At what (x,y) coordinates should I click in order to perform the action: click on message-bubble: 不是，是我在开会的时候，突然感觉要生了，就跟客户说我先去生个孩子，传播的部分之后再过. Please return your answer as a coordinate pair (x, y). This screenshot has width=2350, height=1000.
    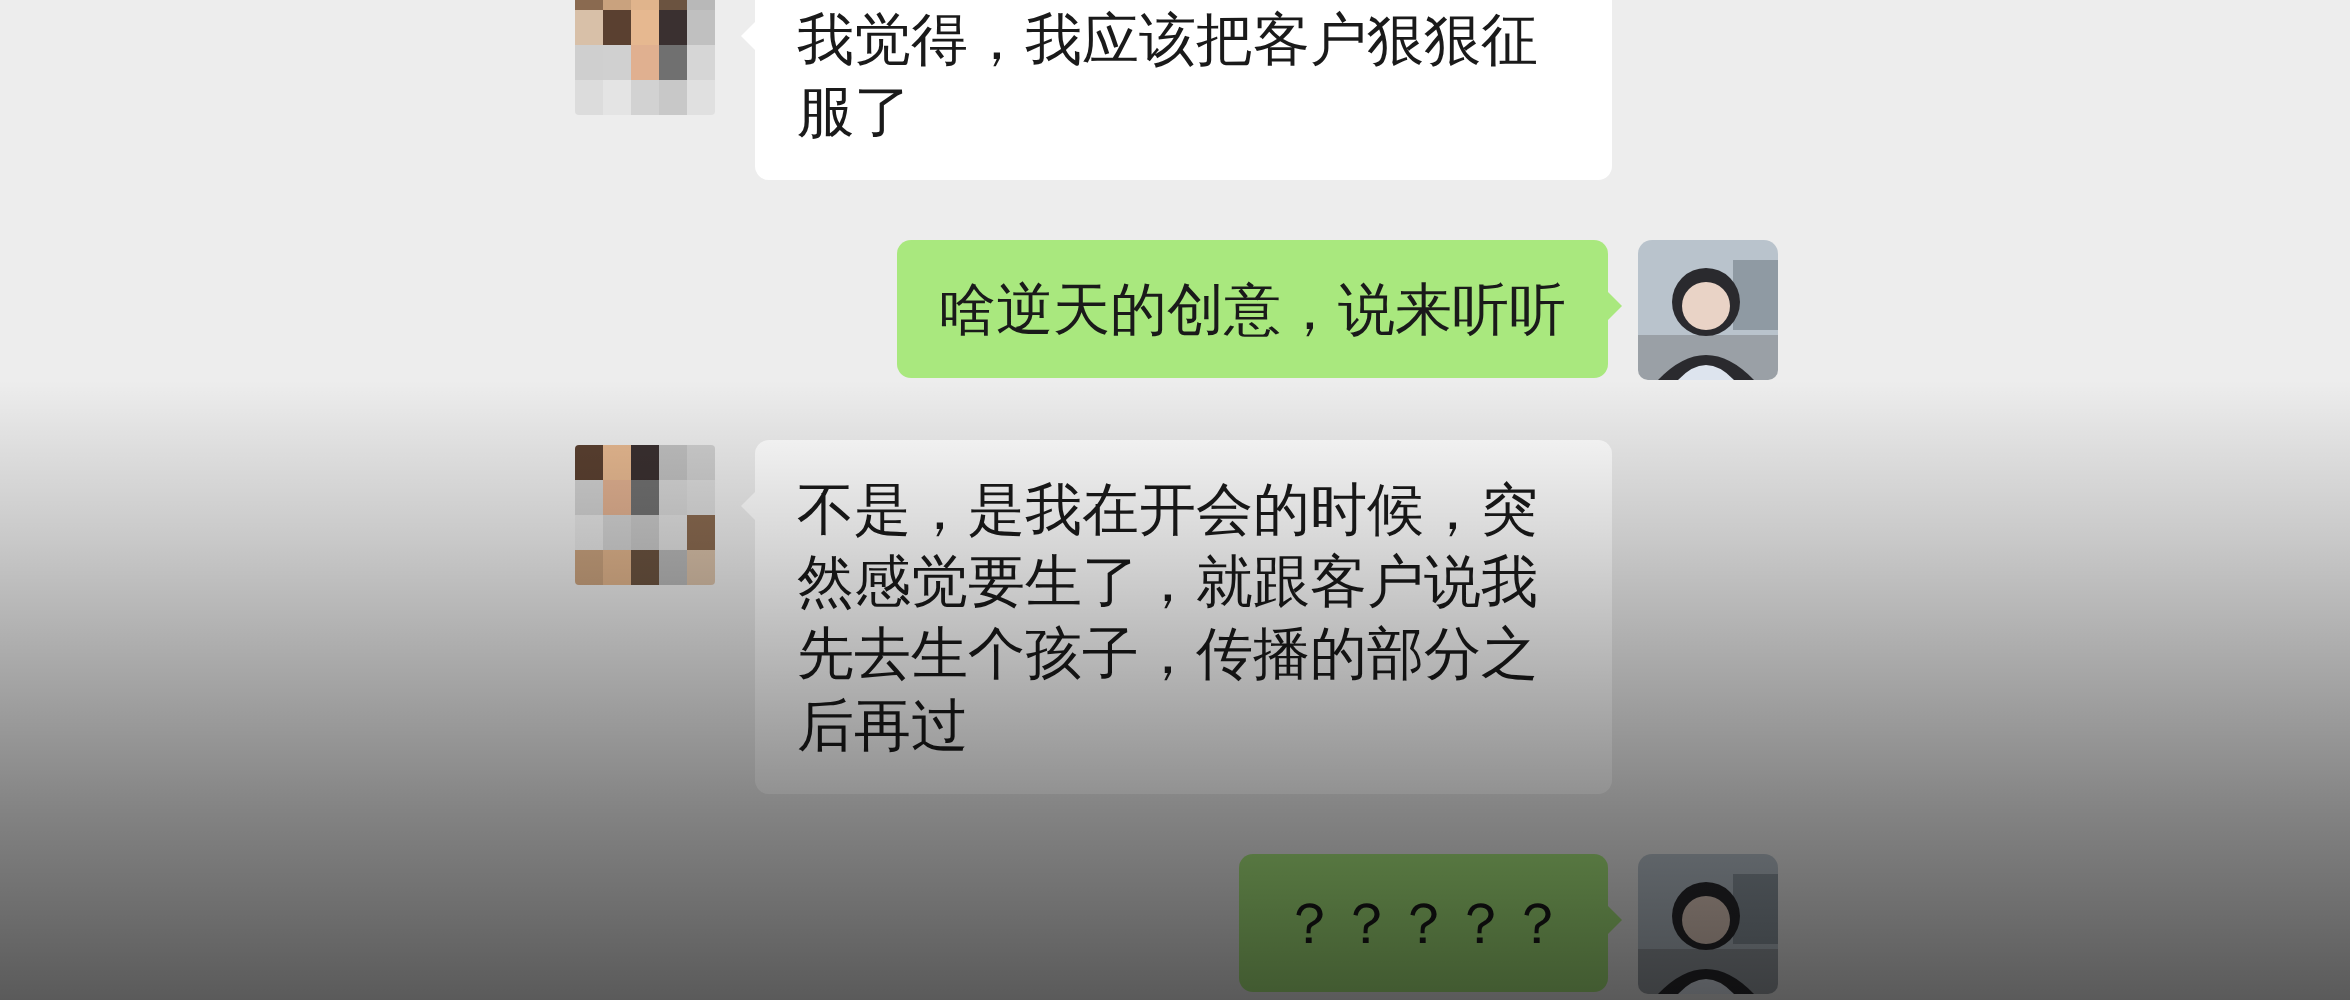
    Looking at the image, I should click on (1183, 617).